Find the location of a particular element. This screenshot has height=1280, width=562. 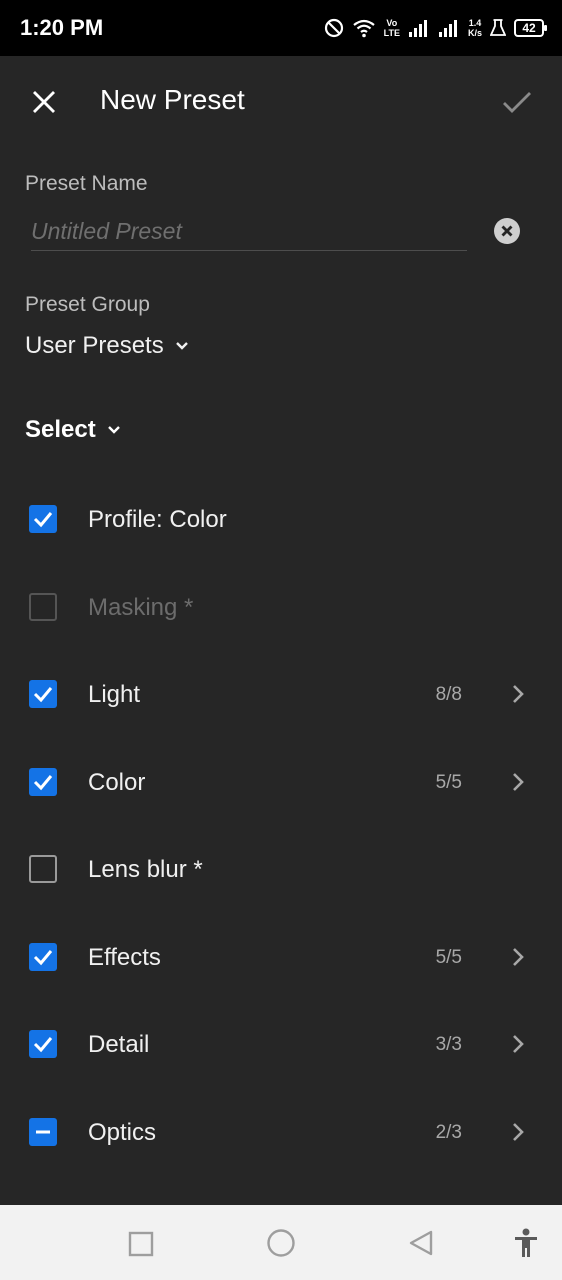

flask-icon is located at coordinates (498, 27).